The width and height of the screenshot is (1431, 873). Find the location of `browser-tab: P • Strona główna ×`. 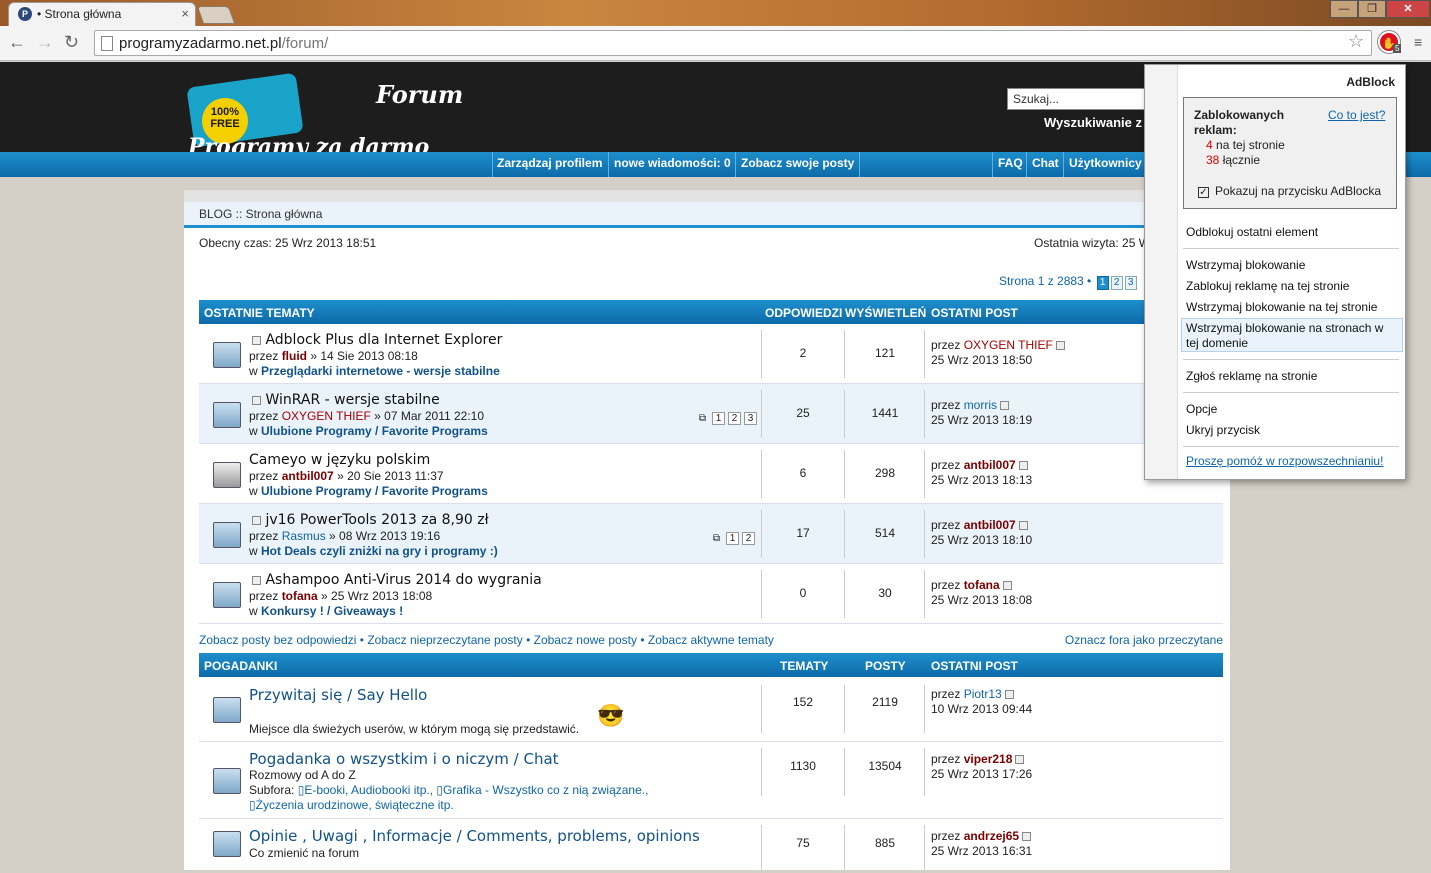

browser-tab: P • Strona główna × is located at coordinates (102, 14).